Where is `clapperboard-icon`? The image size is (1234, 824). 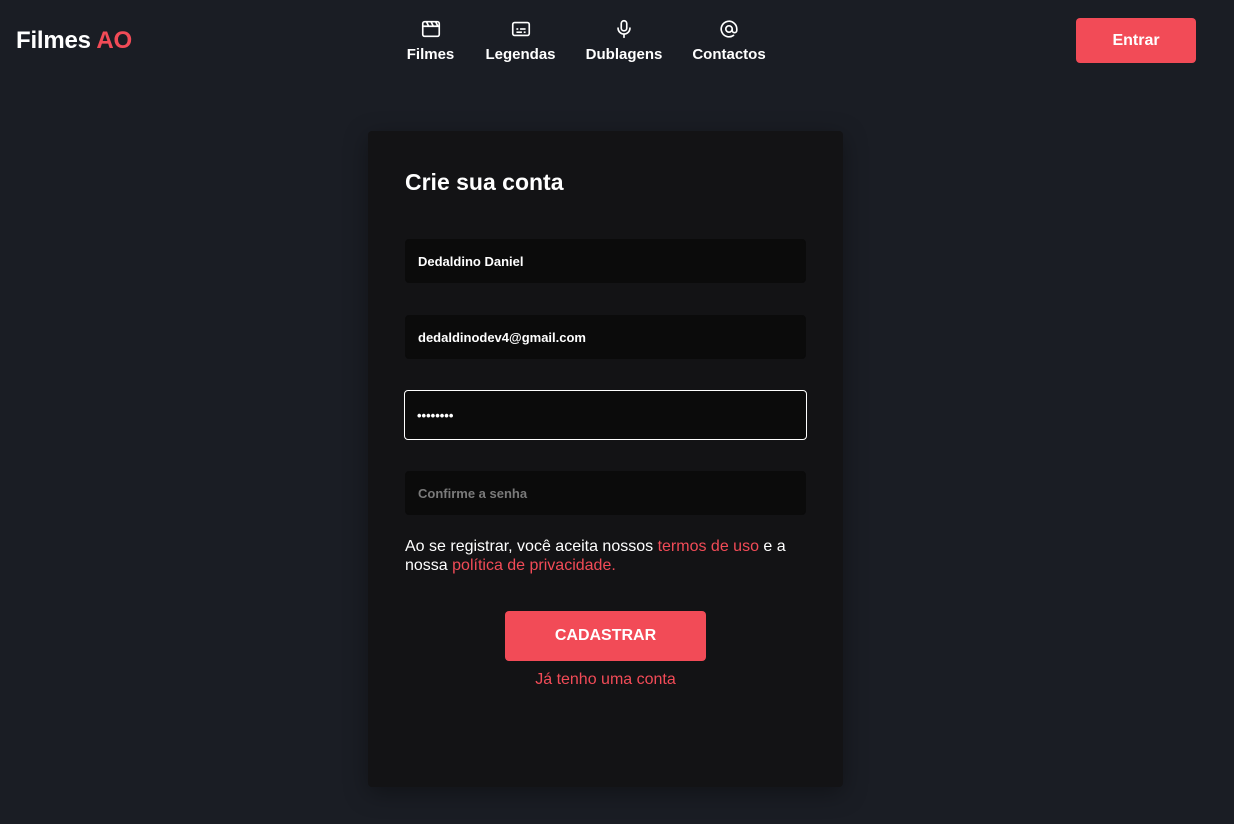 clapperboard-icon is located at coordinates (430, 29).